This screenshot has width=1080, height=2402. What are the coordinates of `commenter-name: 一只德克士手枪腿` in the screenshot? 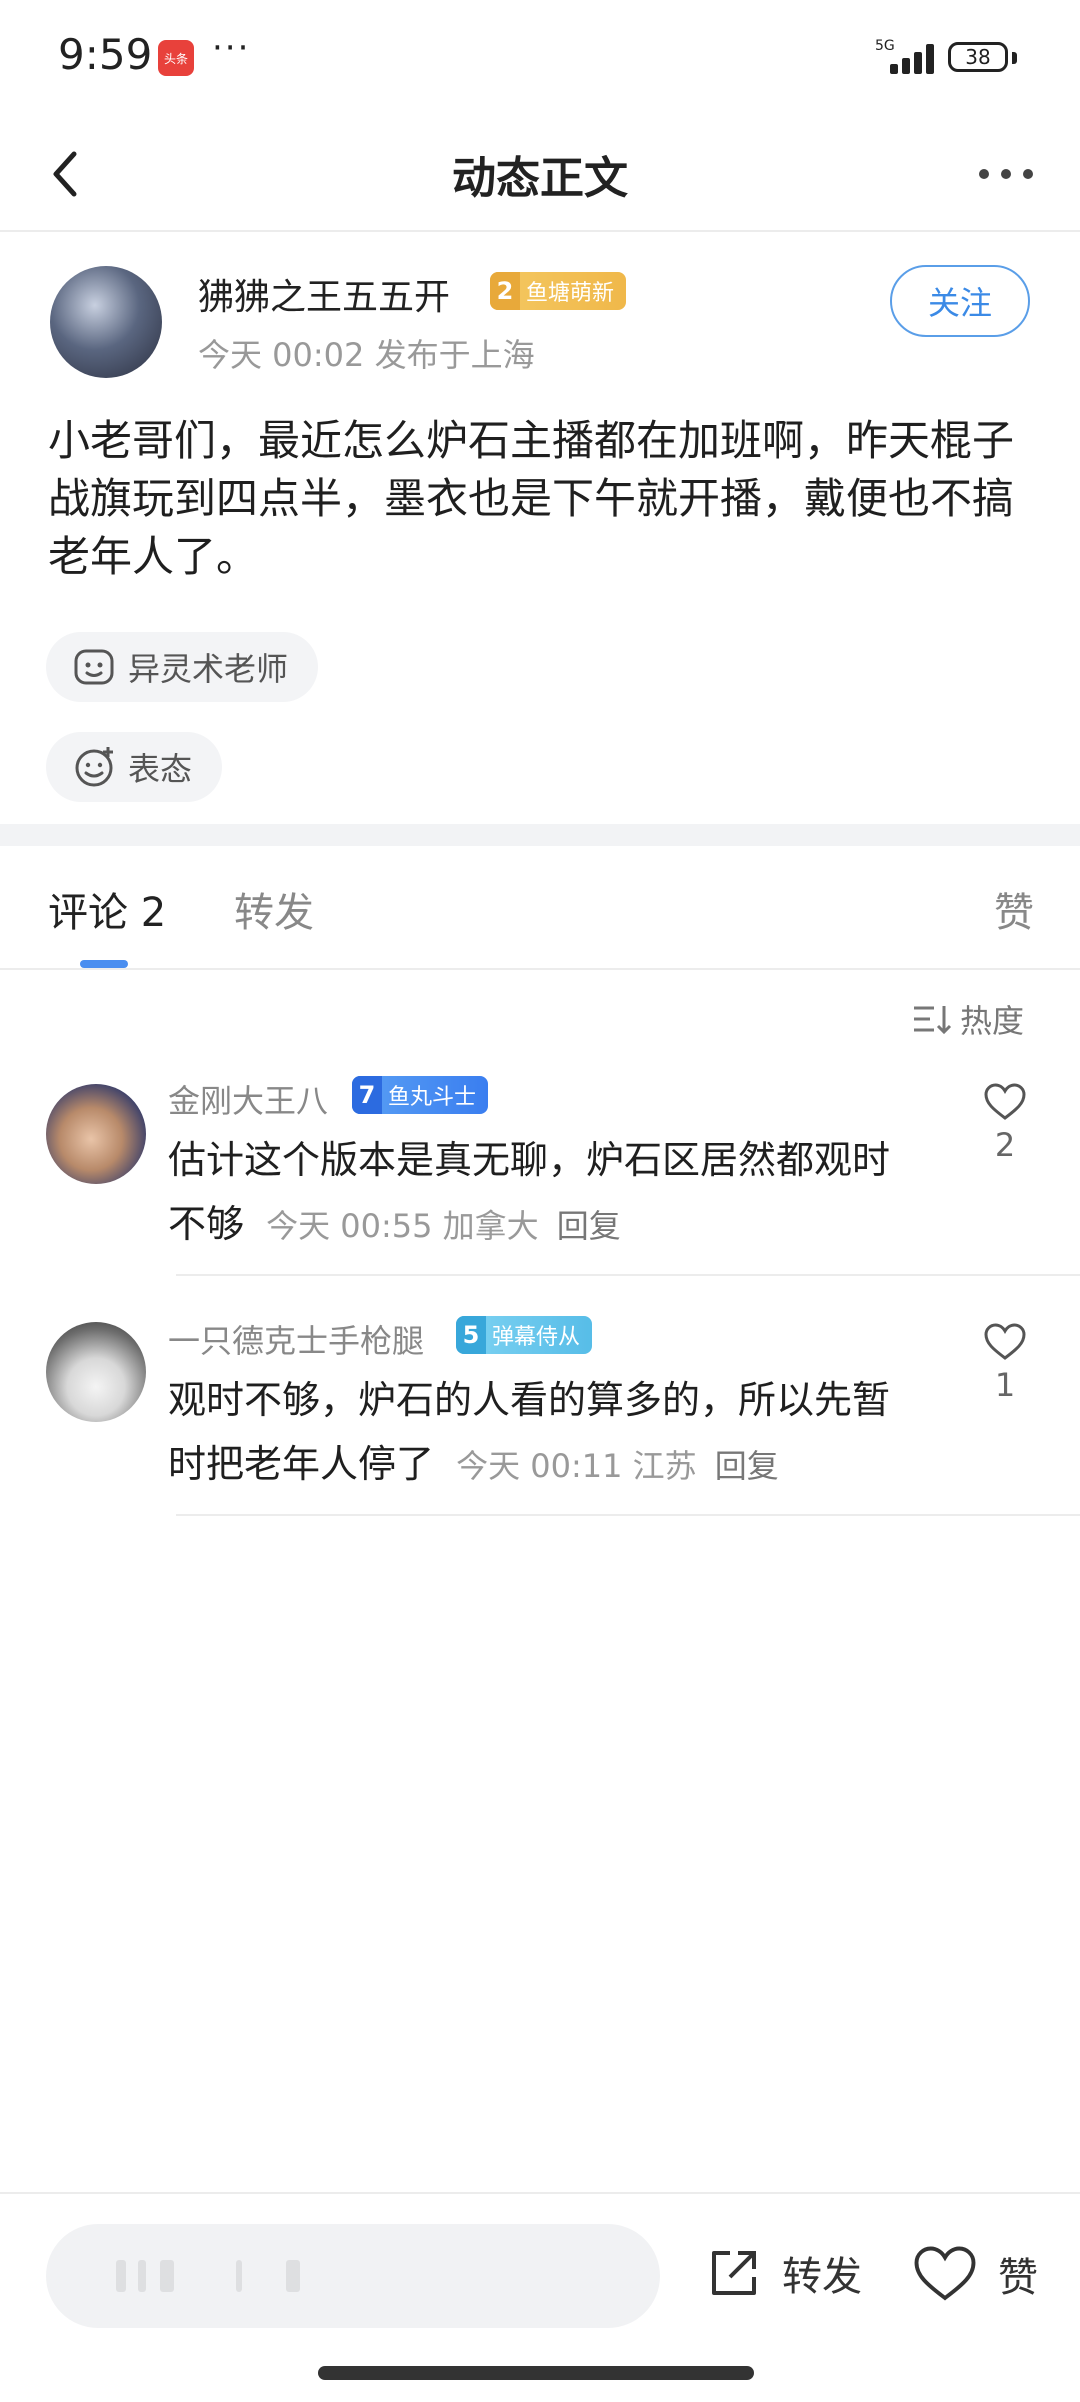 It's located at (296, 1339).